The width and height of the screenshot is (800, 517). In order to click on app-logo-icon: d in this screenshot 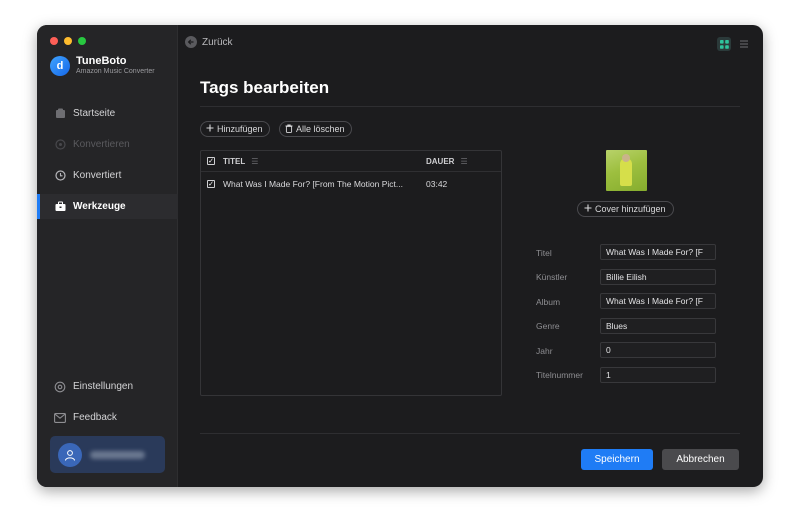, I will do `click(60, 65)`.